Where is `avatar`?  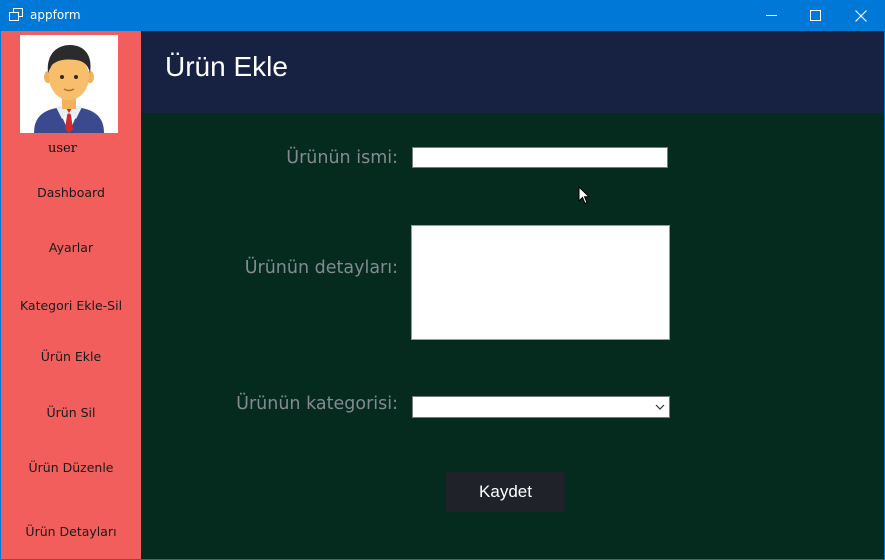
avatar is located at coordinates (69, 84).